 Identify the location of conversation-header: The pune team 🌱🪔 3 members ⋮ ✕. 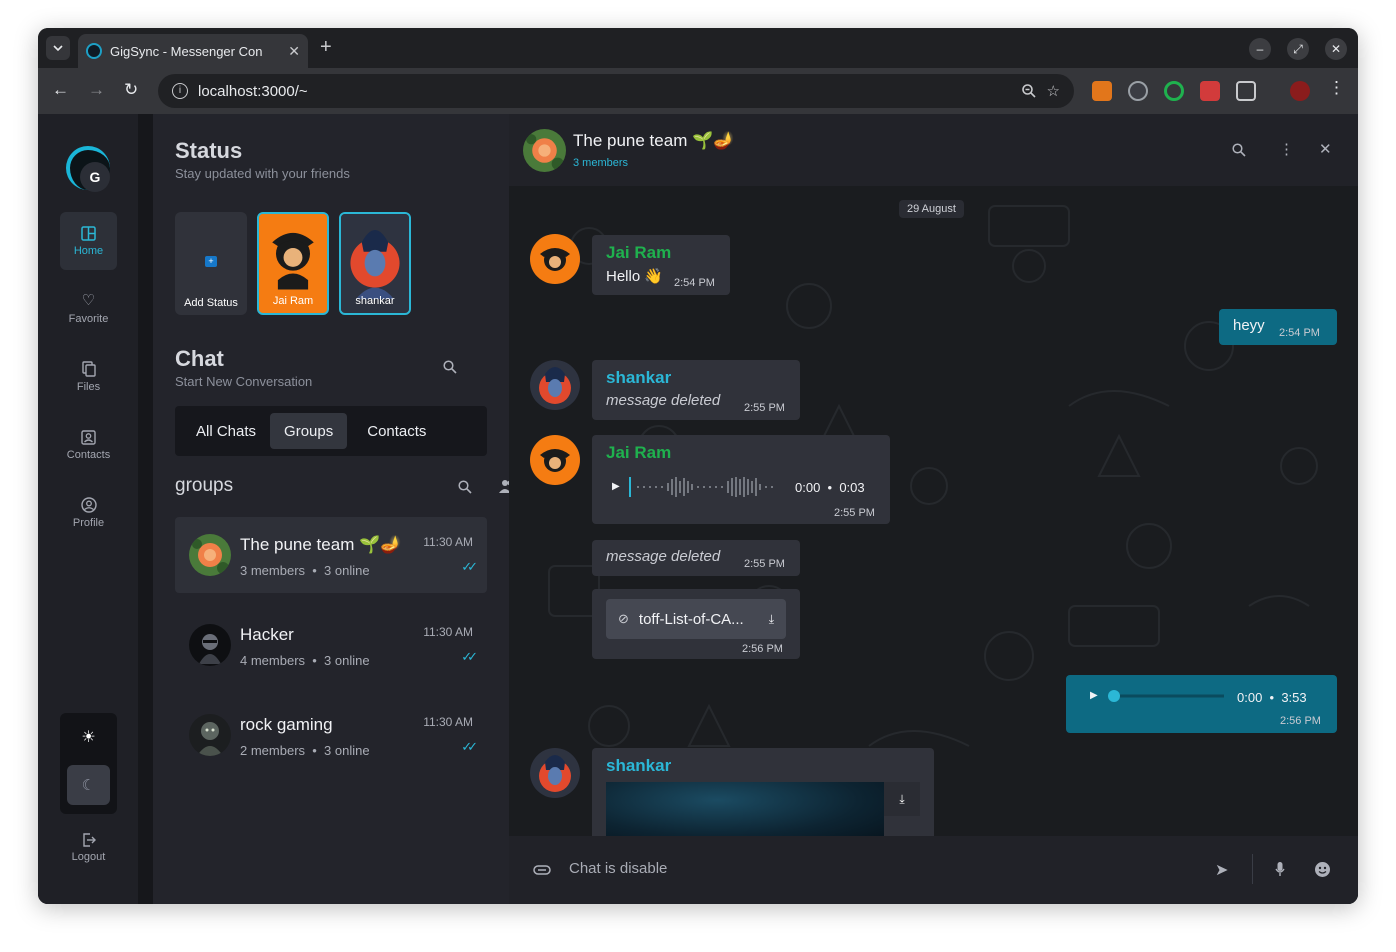
(933, 150).